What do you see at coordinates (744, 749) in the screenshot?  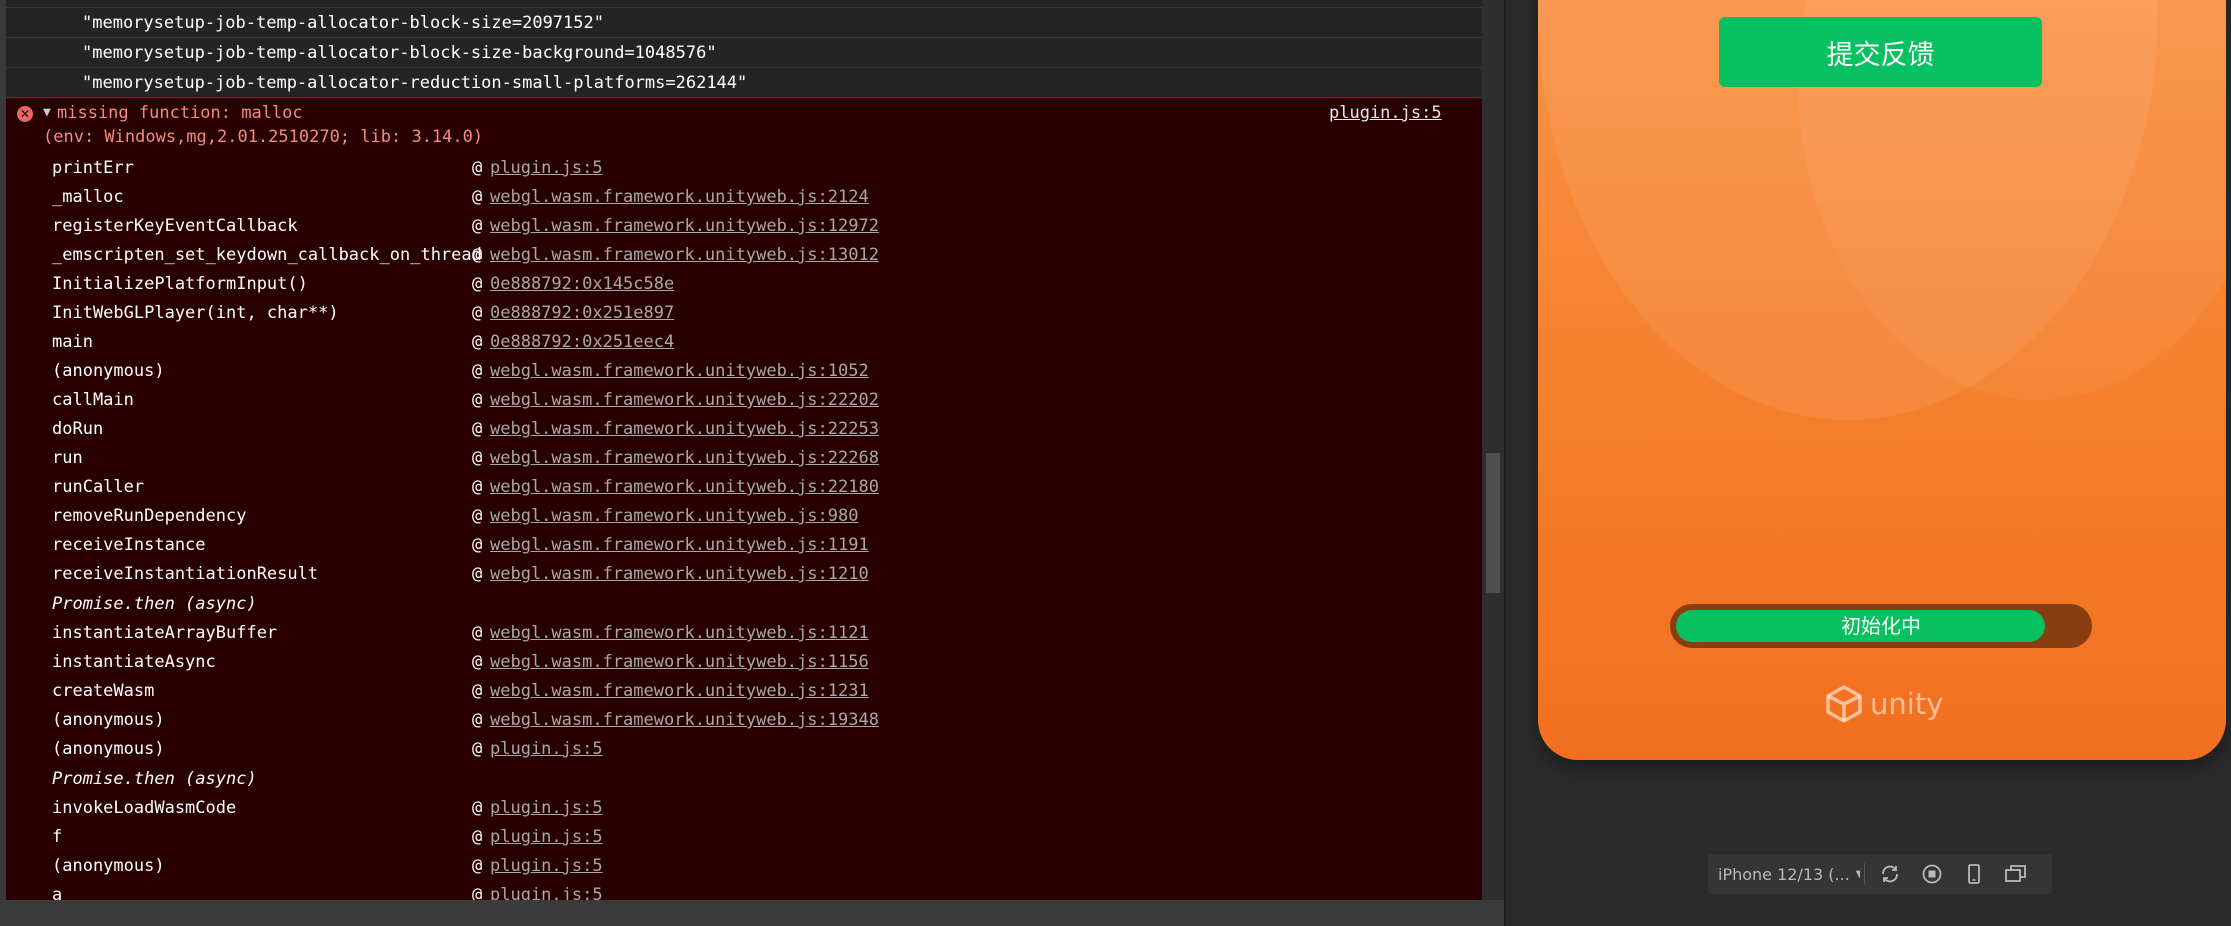 I see `stack-frame-row: (anonymous) @ plugin.js:5` at bounding box center [744, 749].